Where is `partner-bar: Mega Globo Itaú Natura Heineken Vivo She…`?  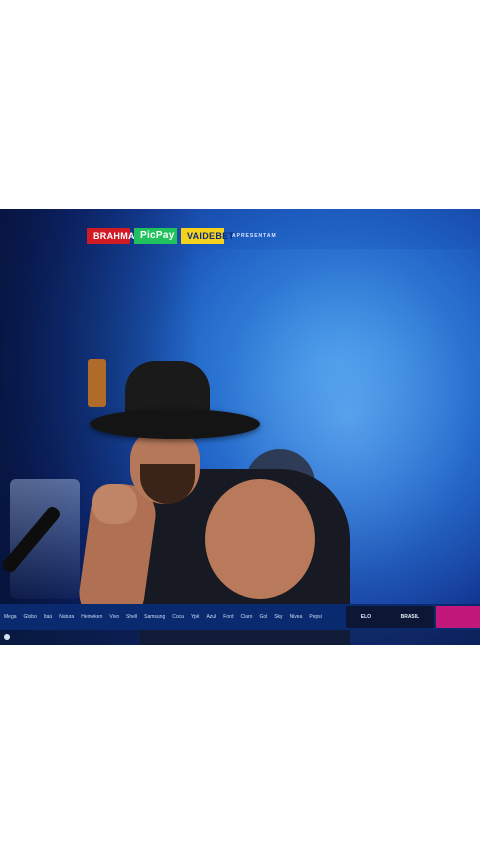 partner-bar: Mega Globo Itaú Natura Heineken Vivo She… is located at coordinates (240, 617).